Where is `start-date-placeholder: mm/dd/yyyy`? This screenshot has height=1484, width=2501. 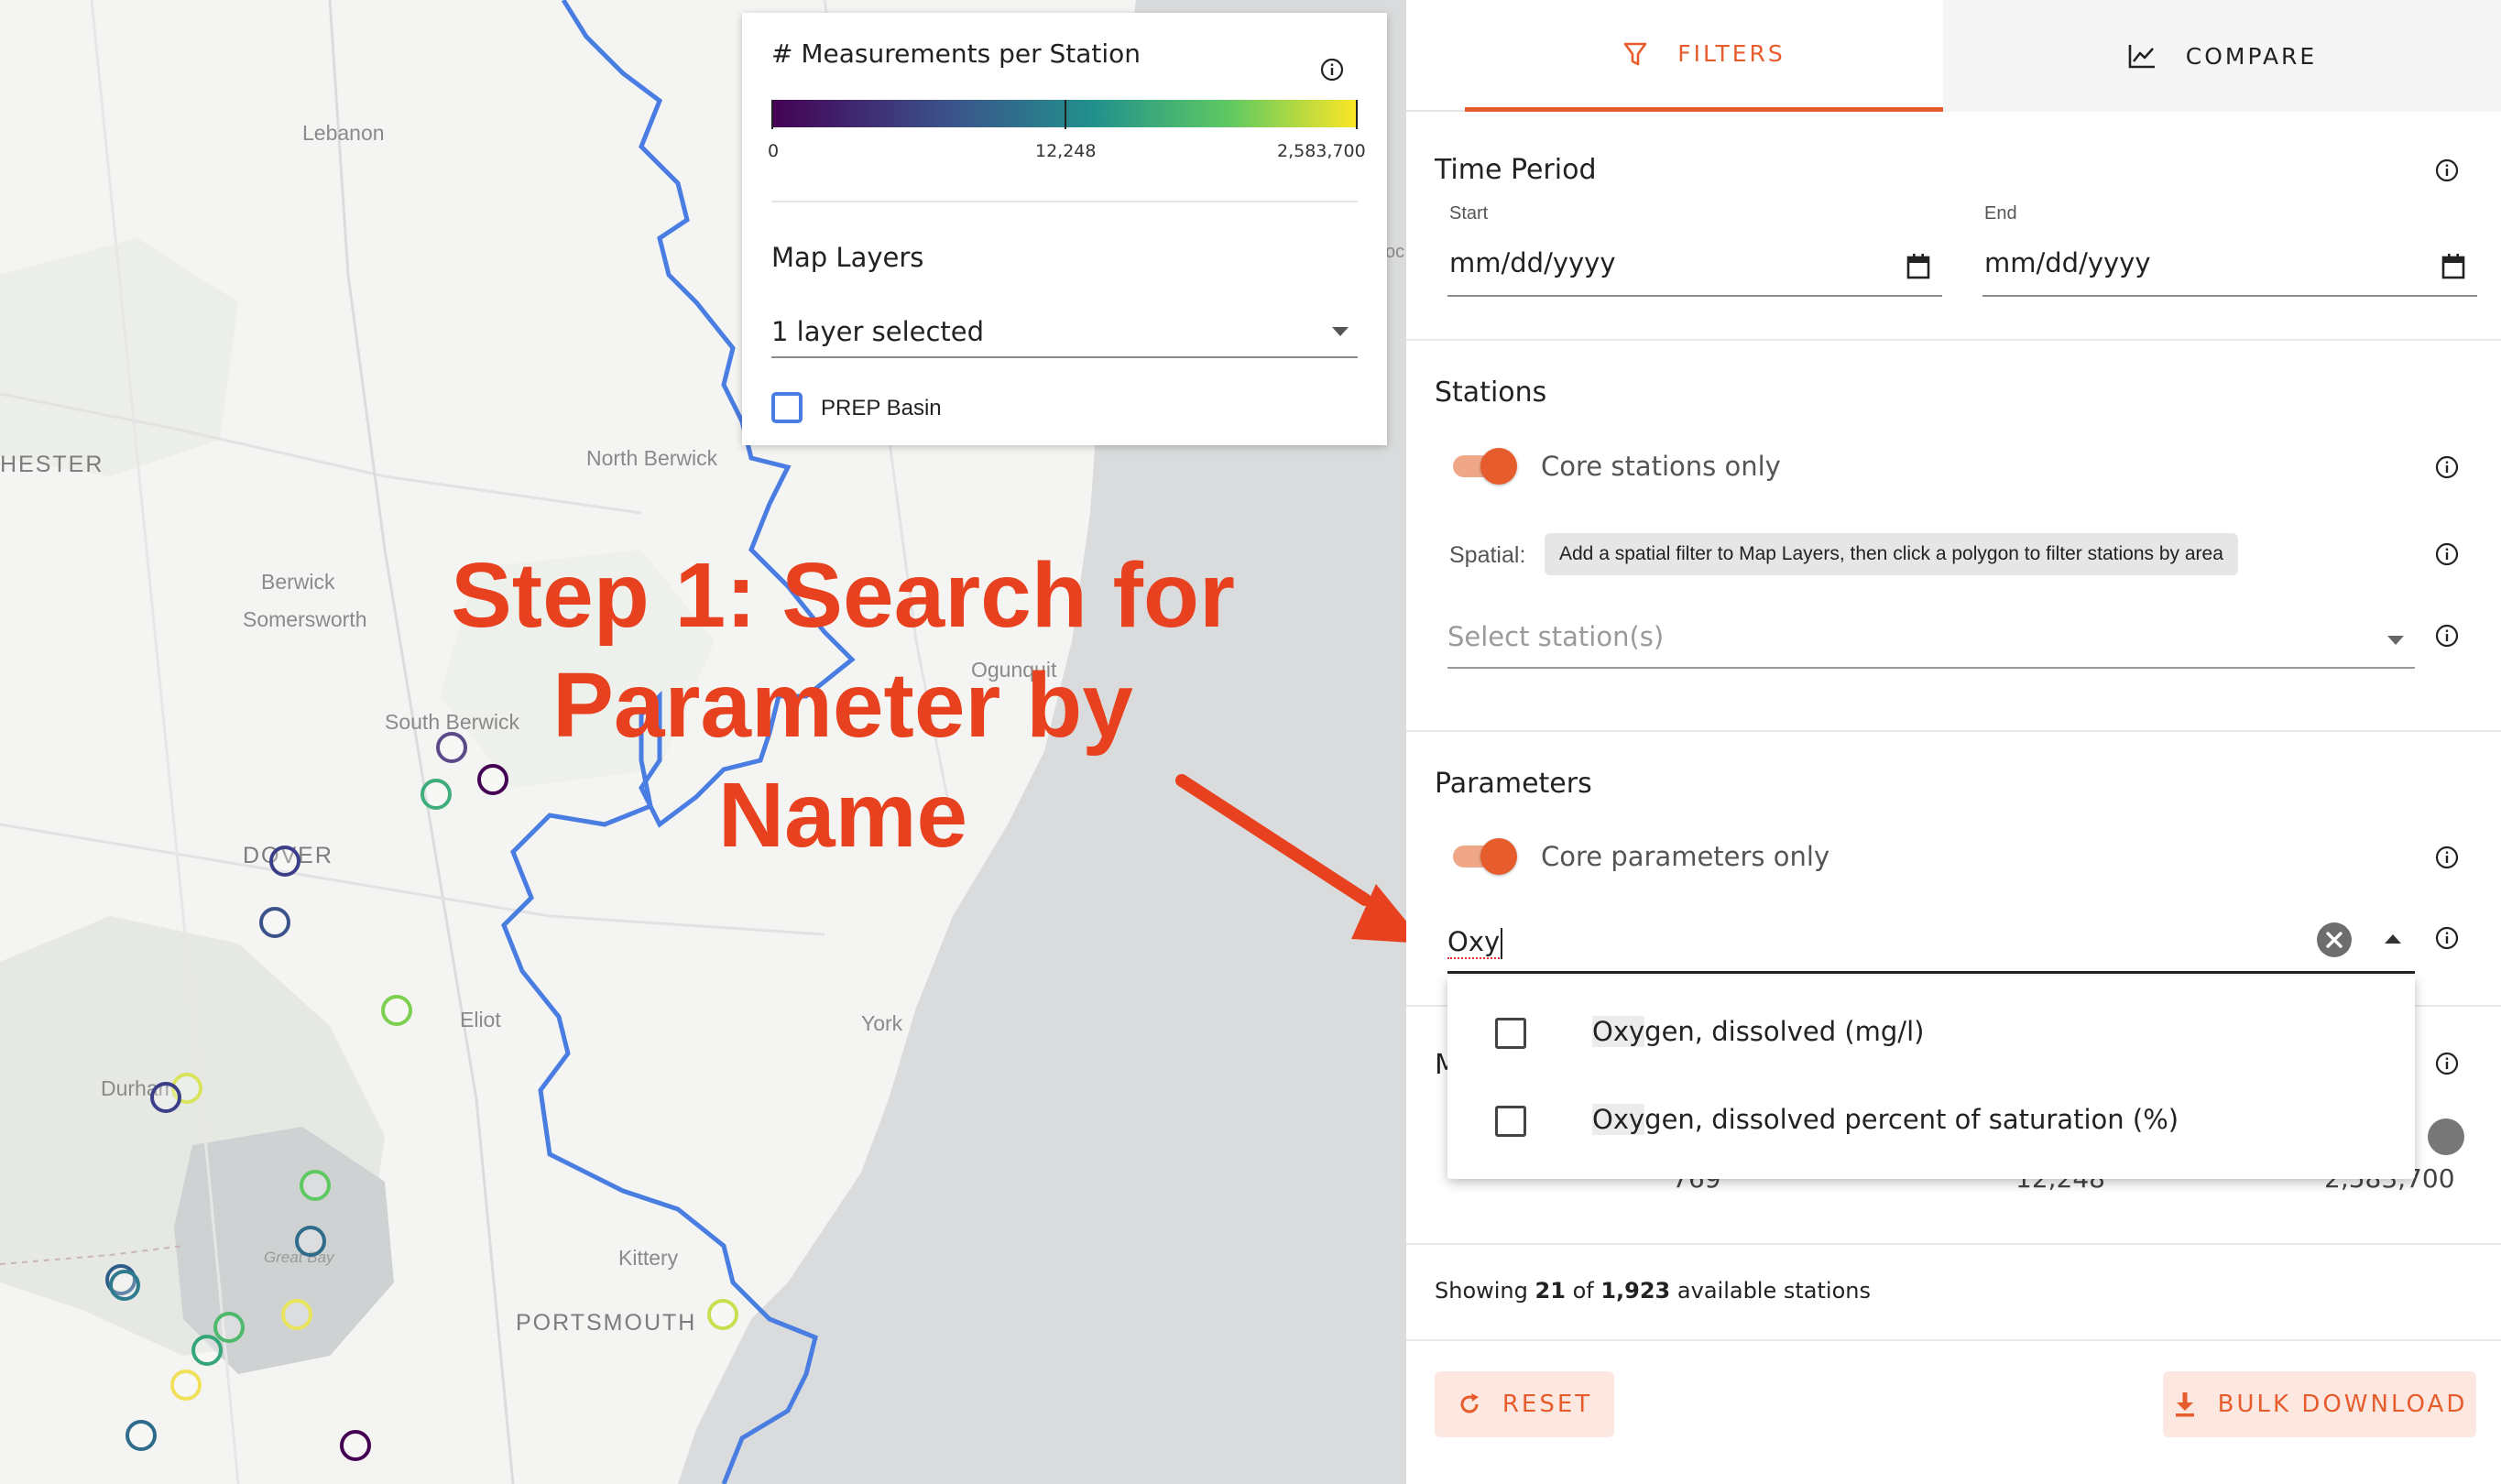
start-date-placeholder: mm/dd/yyyy is located at coordinates (1532, 262).